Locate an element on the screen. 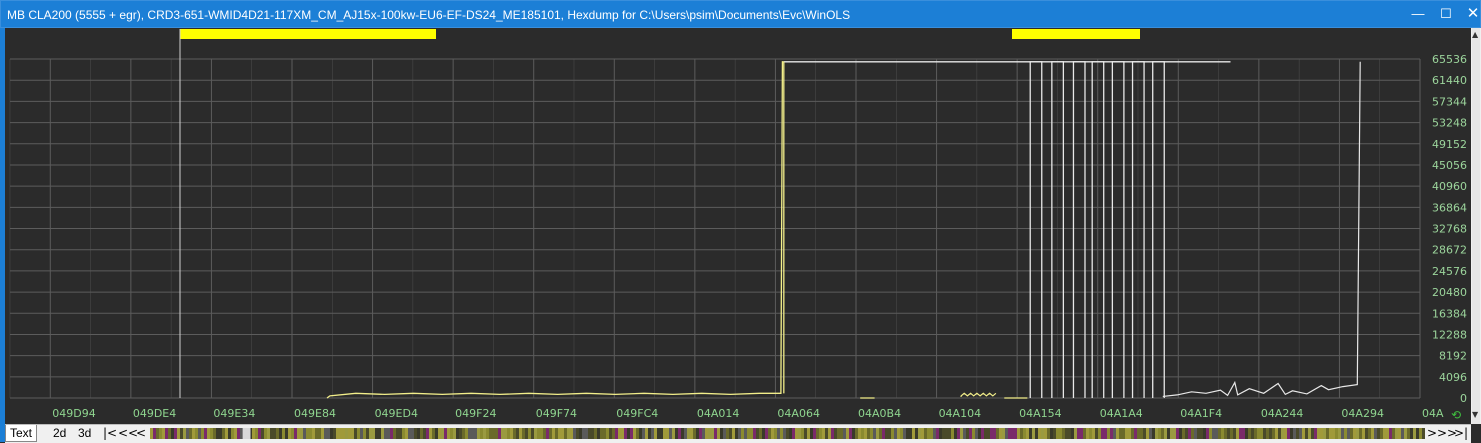 The image size is (1481, 443). refresh-icon: ⟲ is located at coordinates (1457, 415).